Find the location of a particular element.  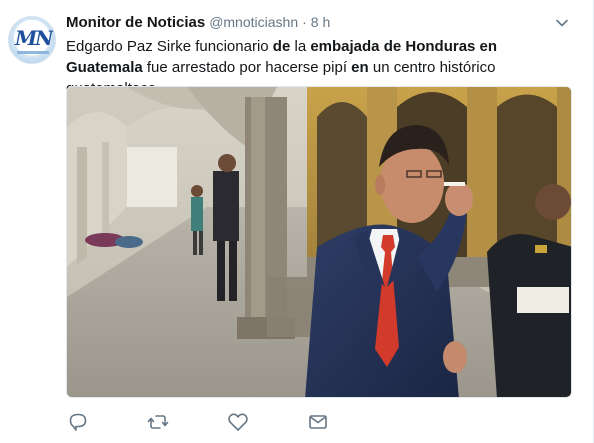

reply-icon is located at coordinates (78, 422).